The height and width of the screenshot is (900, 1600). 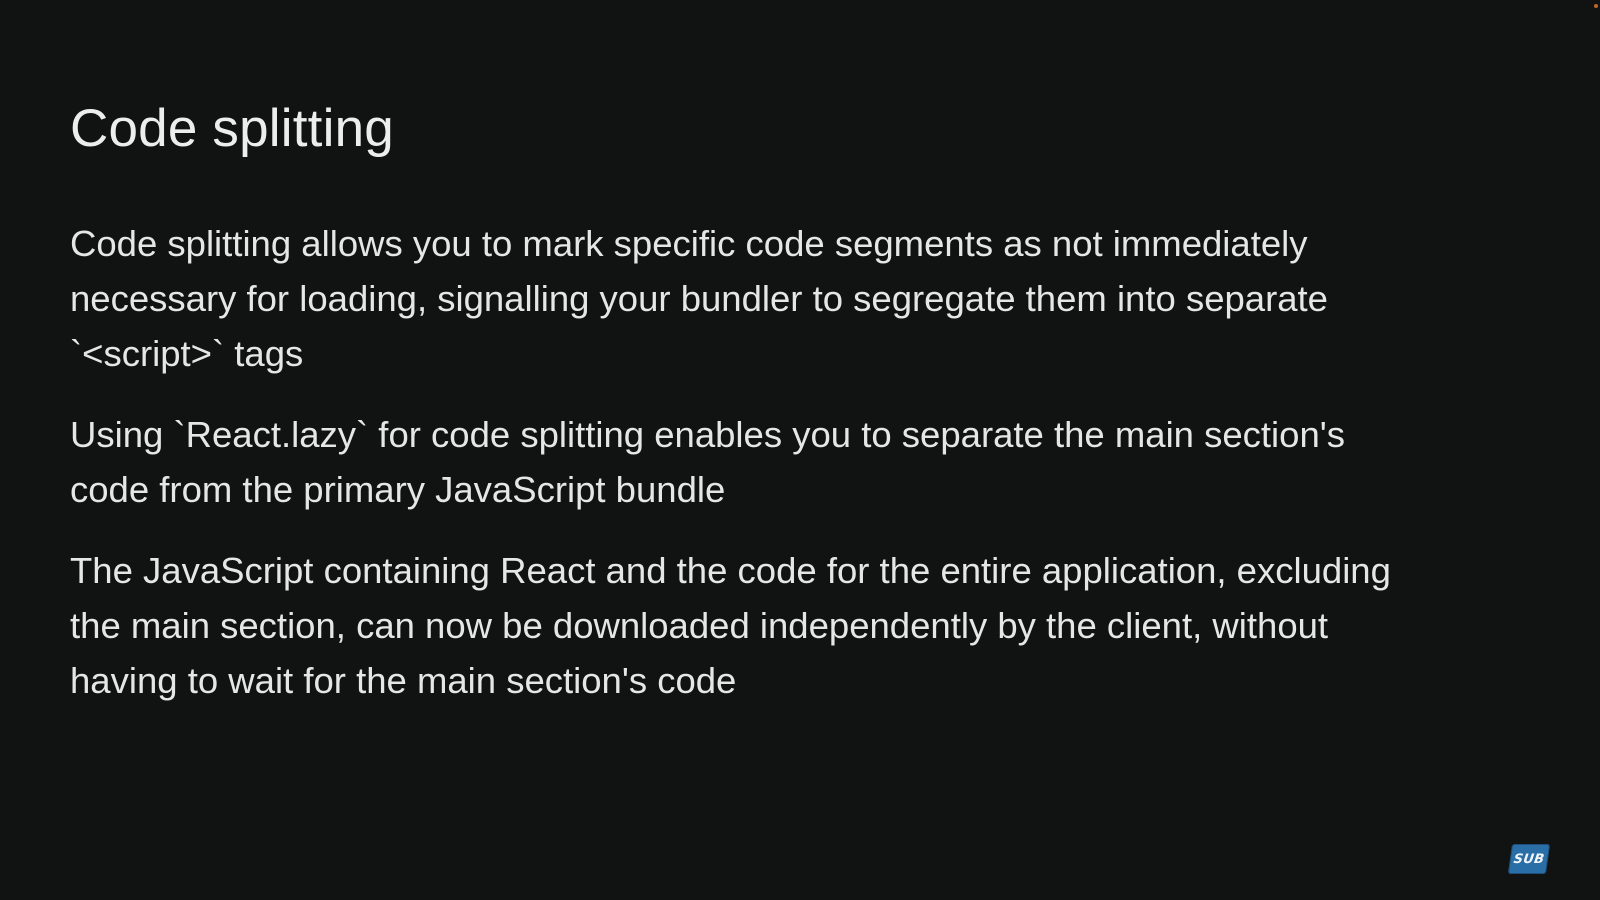 I want to click on subscribe-badge-label: SUB, so click(x=1529, y=859).